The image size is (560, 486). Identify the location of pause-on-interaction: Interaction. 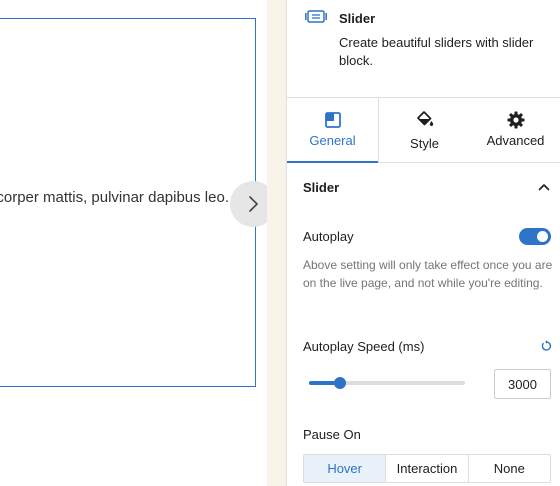
(426, 468).